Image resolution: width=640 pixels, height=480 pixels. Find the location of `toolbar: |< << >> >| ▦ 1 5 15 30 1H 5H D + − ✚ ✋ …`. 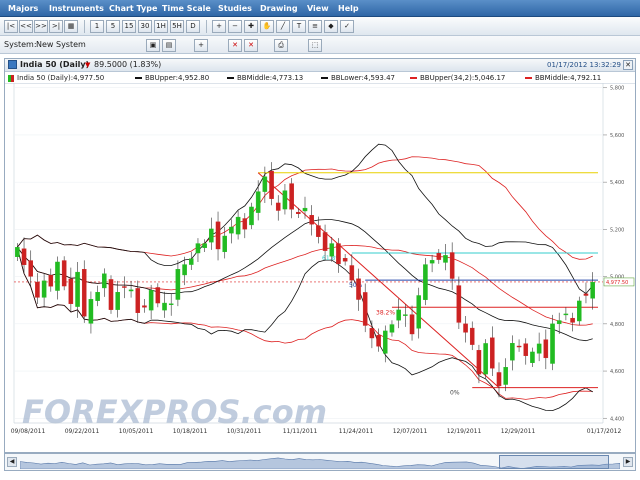

toolbar: |< << >> >| ▦ 1 5 15 30 1H 5H D + − ✚ ✋ … is located at coordinates (320, 26).